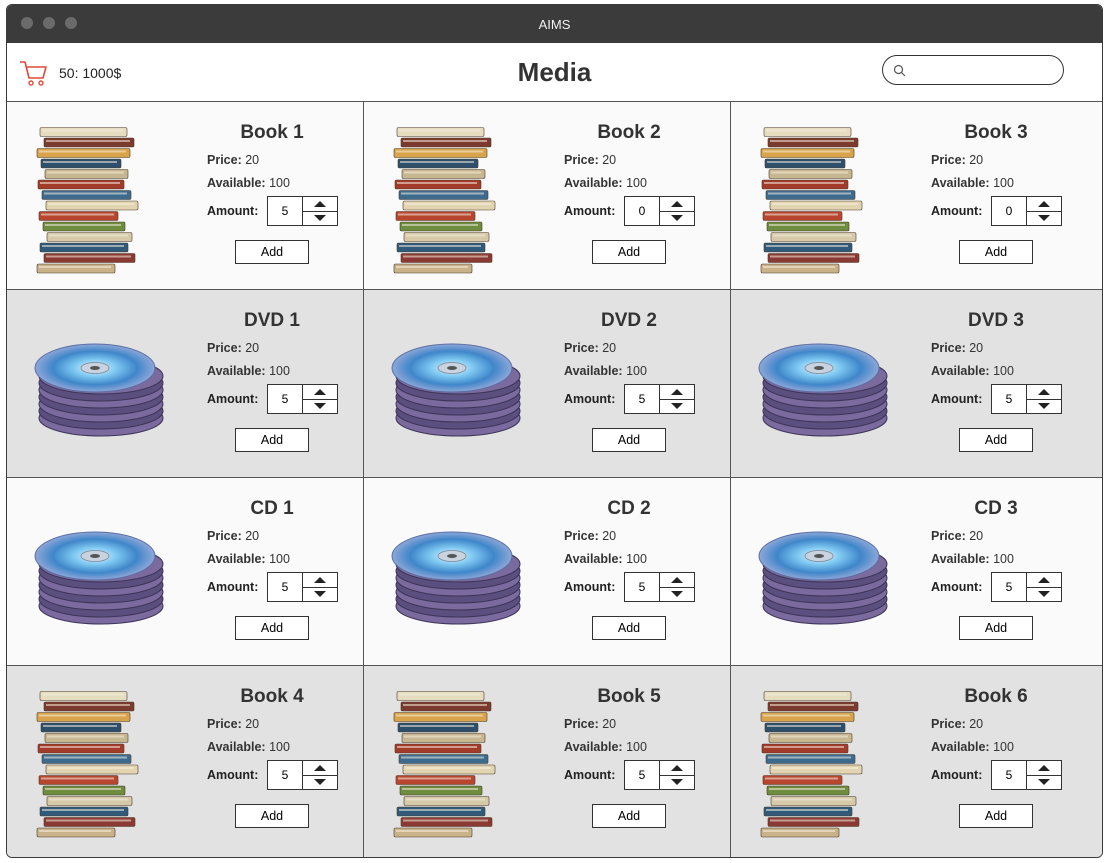 The image size is (1110, 863). Describe the element at coordinates (984, 70) in the screenshot. I see `search-input` at that location.